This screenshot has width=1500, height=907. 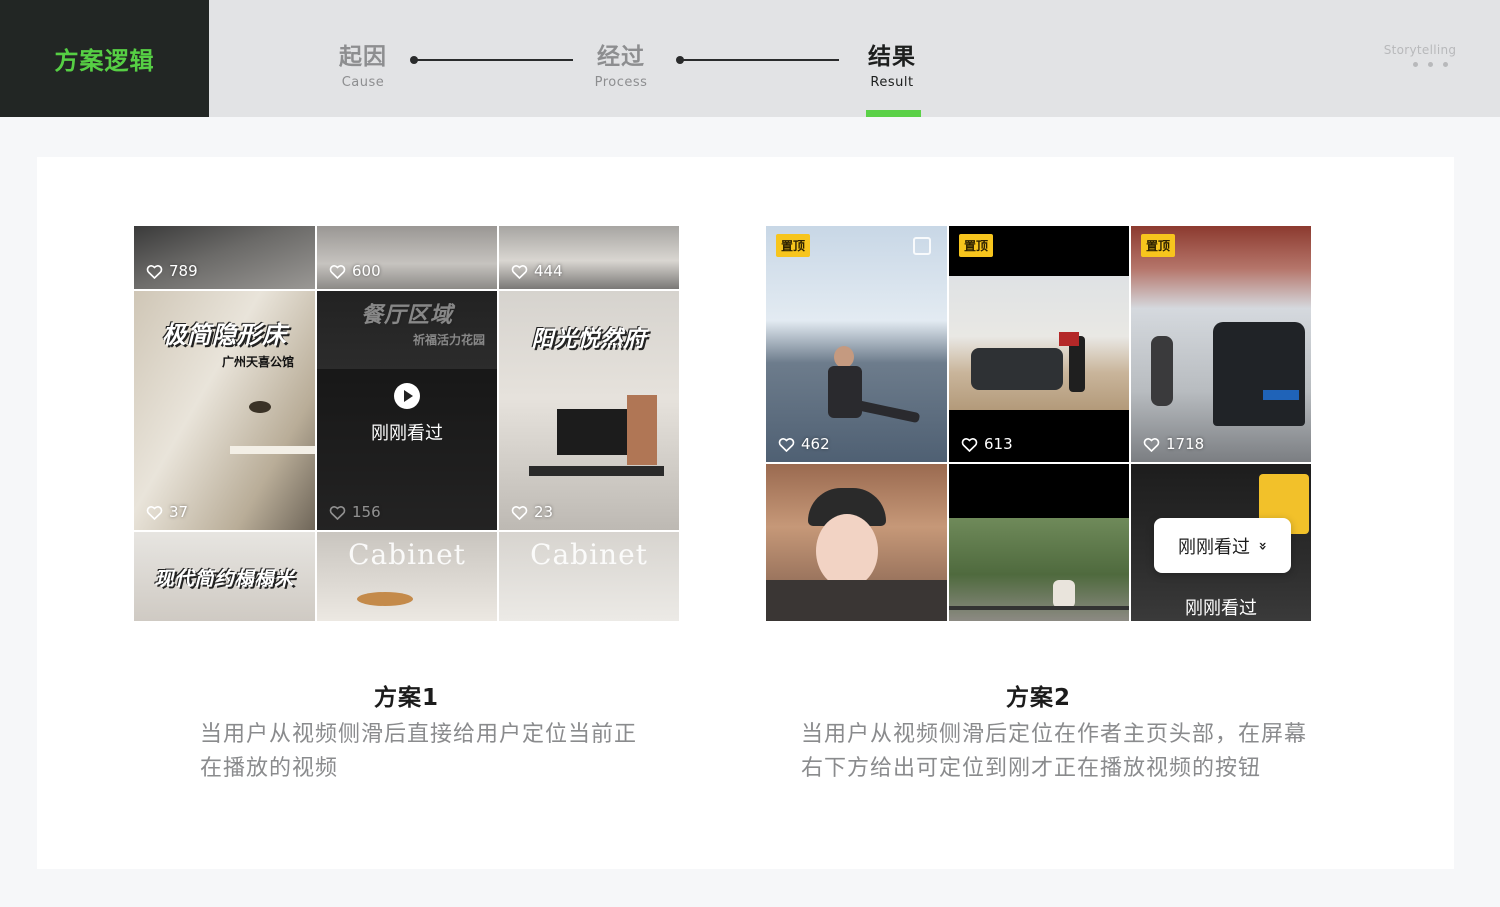 I want to click on step-result: 结果 Result, so click(x=892, y=66).